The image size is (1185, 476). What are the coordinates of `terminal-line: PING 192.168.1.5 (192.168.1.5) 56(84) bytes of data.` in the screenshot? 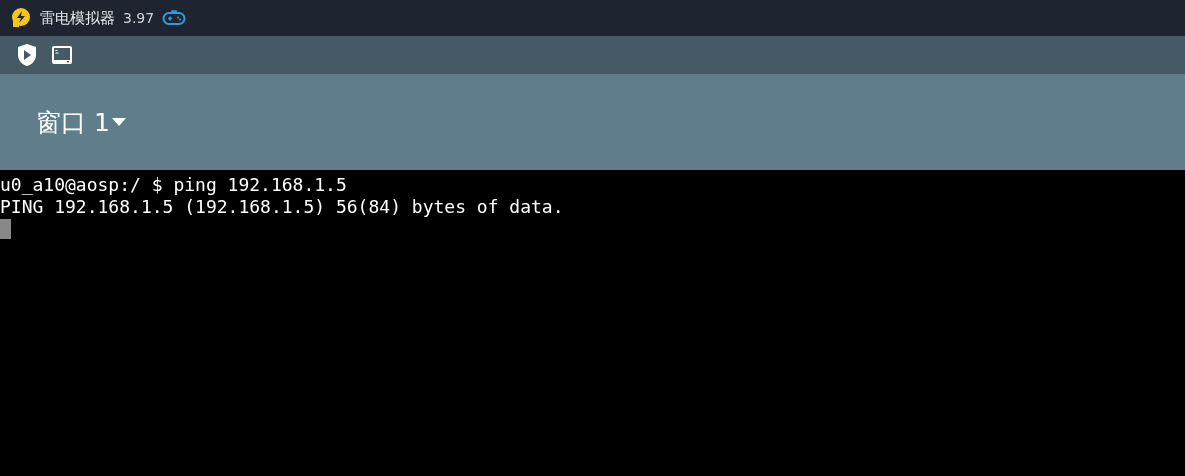 It's located at (282, 207).